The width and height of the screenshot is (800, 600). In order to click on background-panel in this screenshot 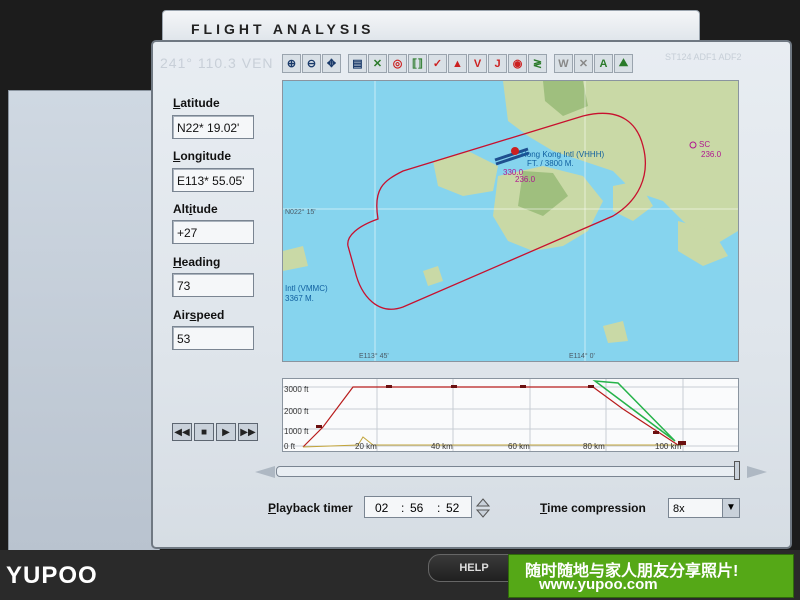, I will do `click(84, 321)`.